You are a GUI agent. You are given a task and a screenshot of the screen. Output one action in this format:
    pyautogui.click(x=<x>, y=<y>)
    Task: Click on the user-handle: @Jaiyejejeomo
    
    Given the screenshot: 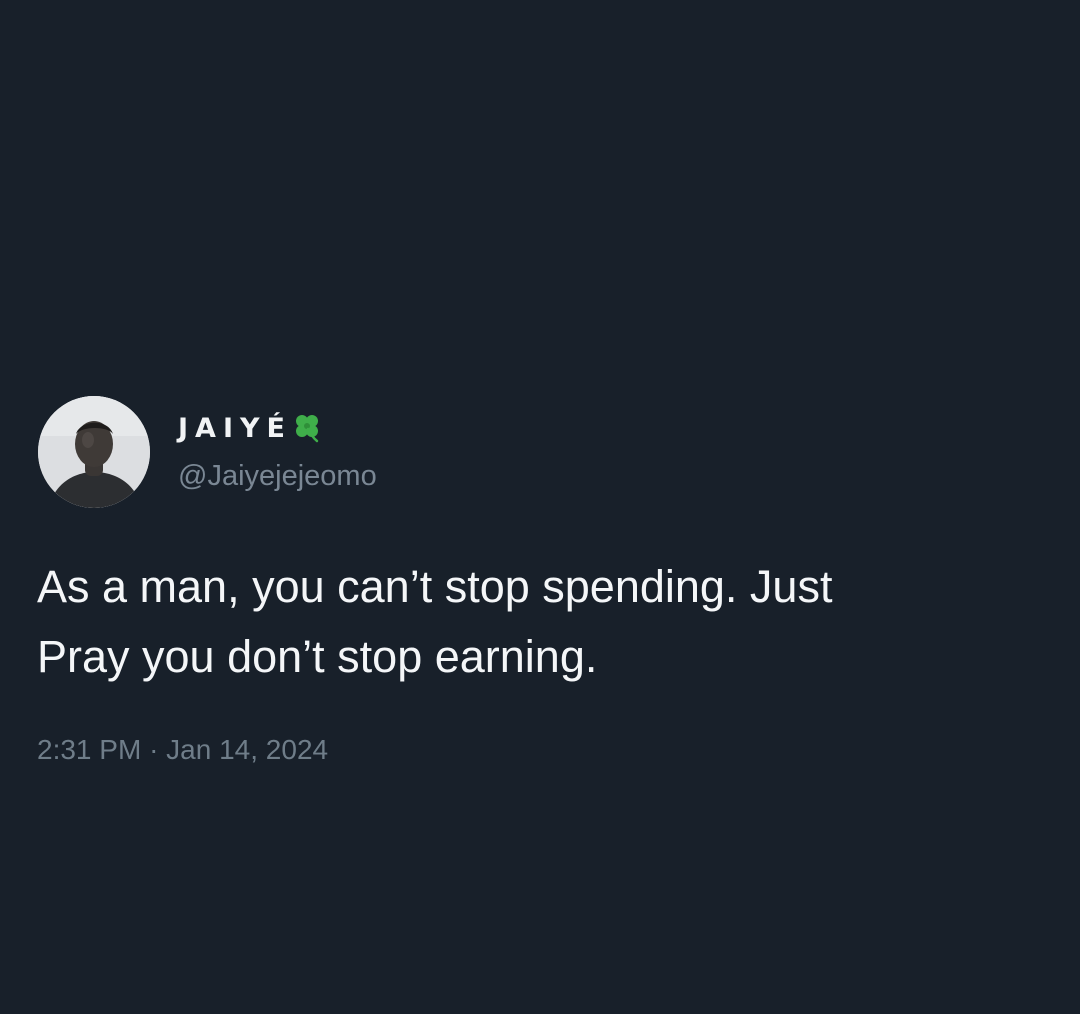 What is the action you would take?
    pyautogui.click(x=277, y=476)
    